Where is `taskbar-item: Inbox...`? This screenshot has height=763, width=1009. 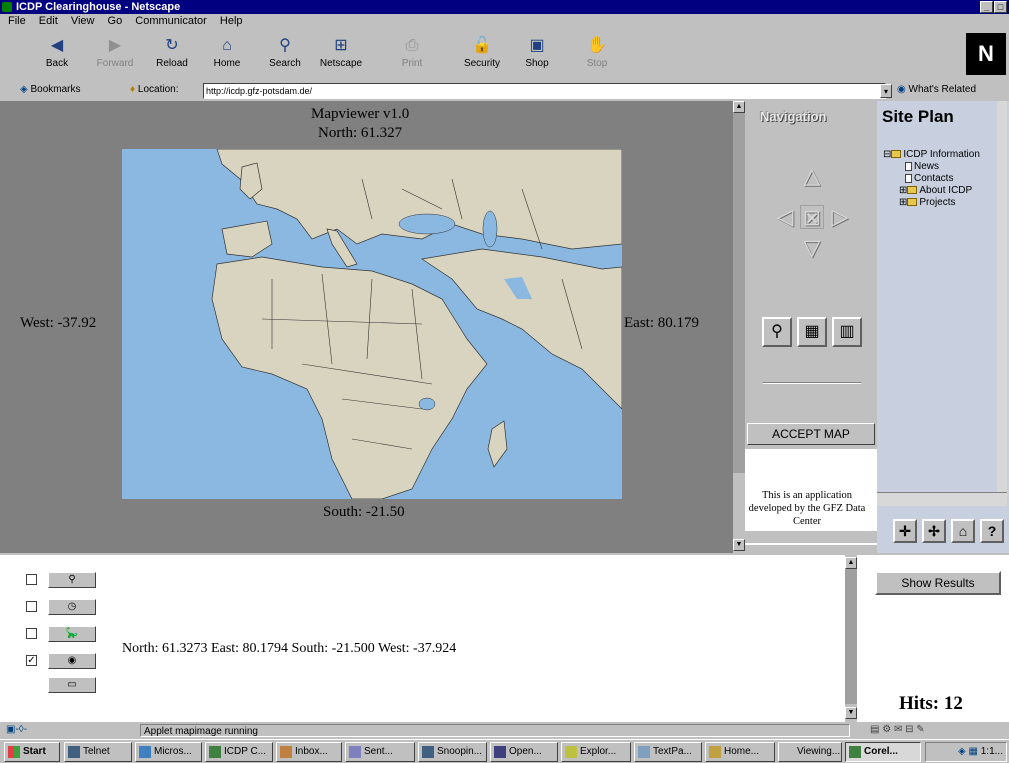
taskbar-item: Inbox... is located at coordinates (309, 752).